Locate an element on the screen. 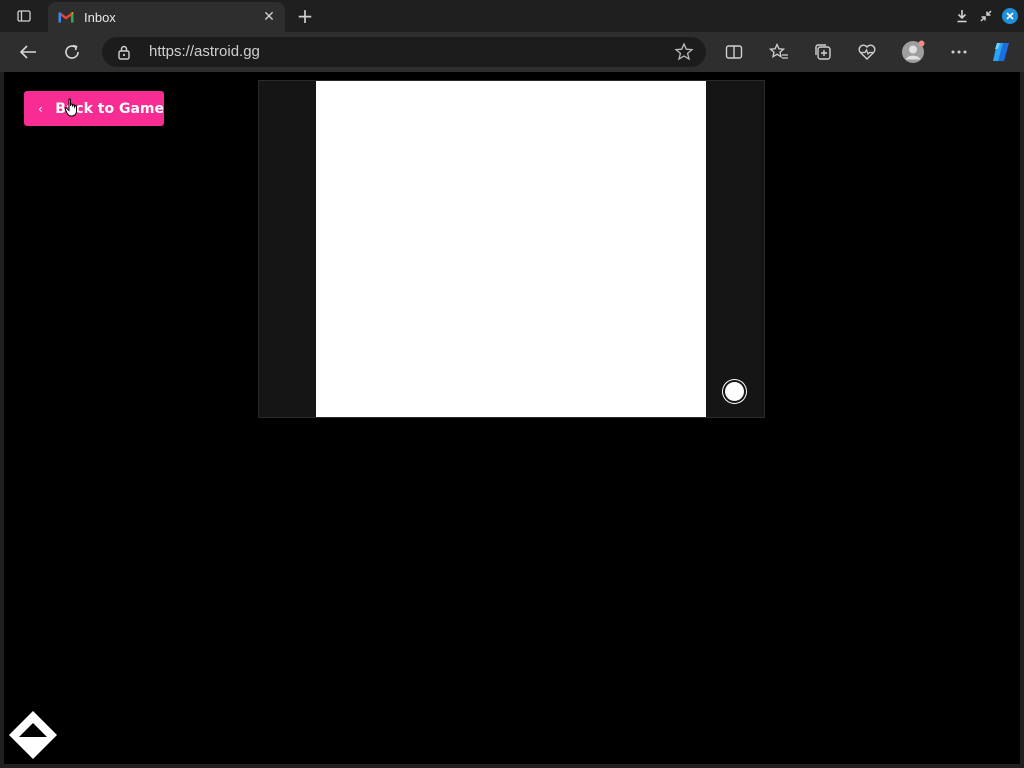 This screenshot has height=768, width=1024. tab-inbox: Inbox ✕ is located at coordinates (166, 17).